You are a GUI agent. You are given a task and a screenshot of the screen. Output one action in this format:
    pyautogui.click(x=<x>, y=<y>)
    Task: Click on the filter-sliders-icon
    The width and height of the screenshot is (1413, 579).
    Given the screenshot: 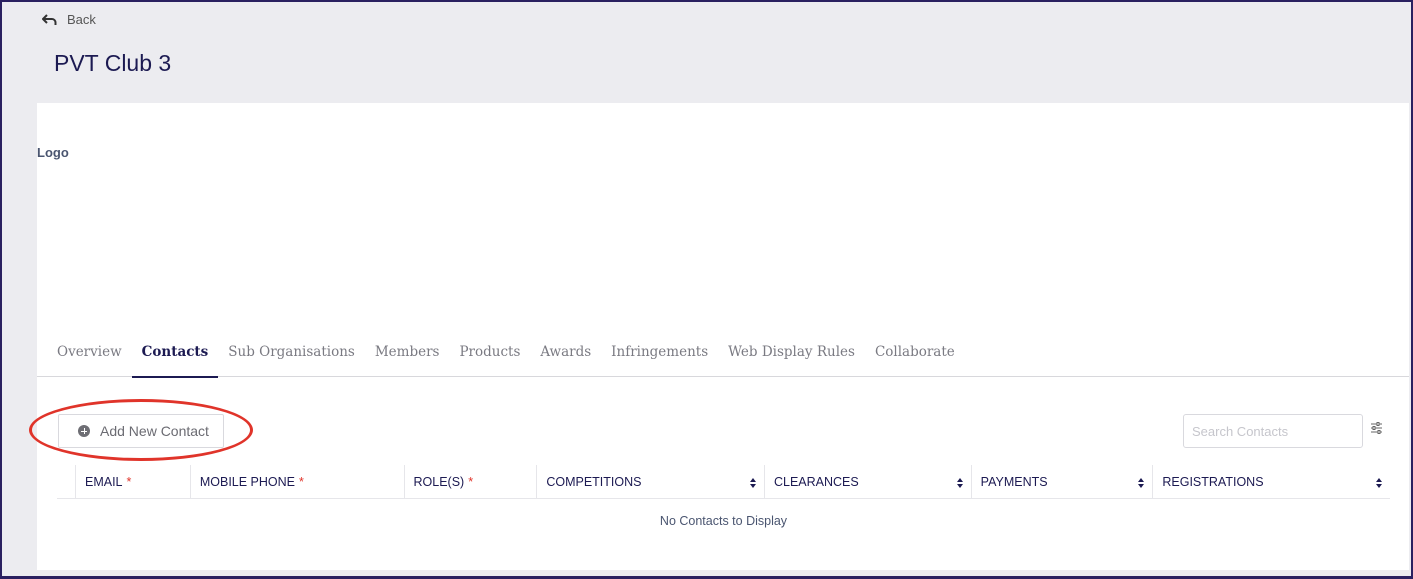 What is the action you would take?
    pyautogui.click(x=1376, y=428)
    